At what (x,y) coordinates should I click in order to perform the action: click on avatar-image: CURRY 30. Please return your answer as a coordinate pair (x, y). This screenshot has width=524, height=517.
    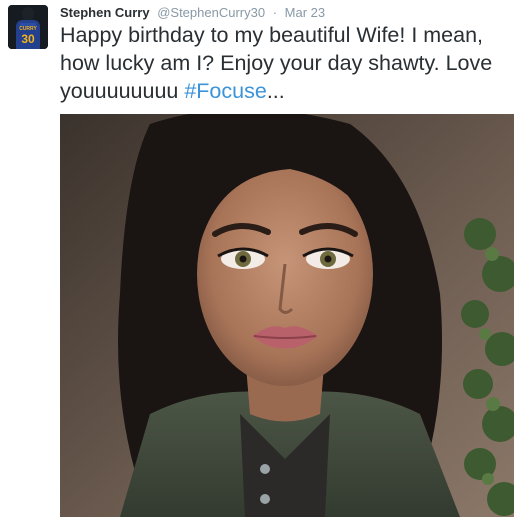
    Looking at the image, I should click on (28, 27).